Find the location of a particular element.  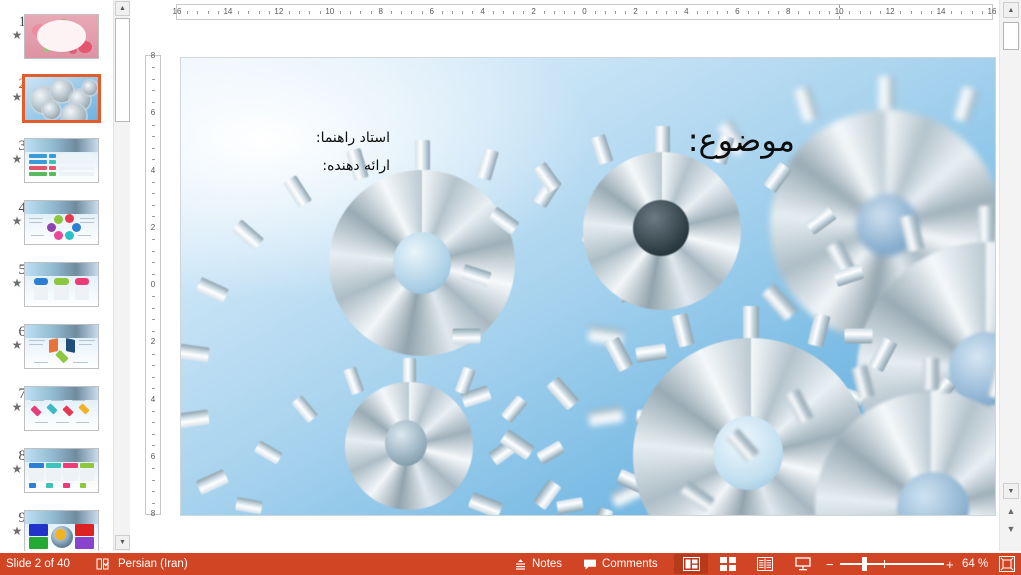

ruler-tick-label: 16 is located at coordinates (177, 11).